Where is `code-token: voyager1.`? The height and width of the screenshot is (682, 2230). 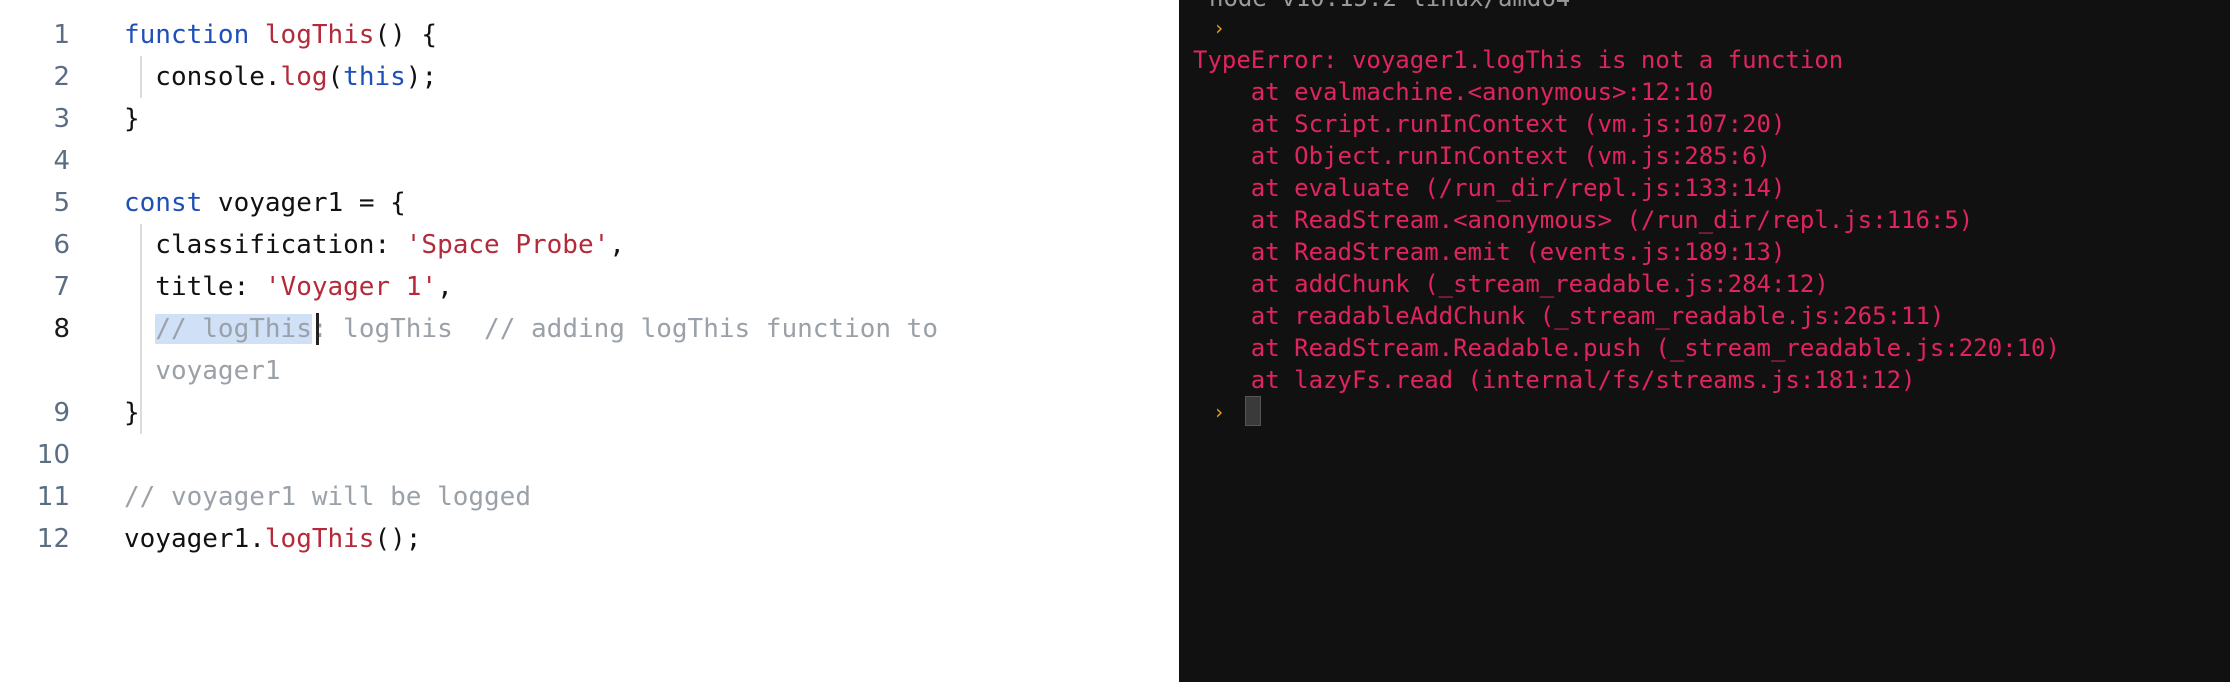 code-token: voyager1. is located at coordinates (194, 539).